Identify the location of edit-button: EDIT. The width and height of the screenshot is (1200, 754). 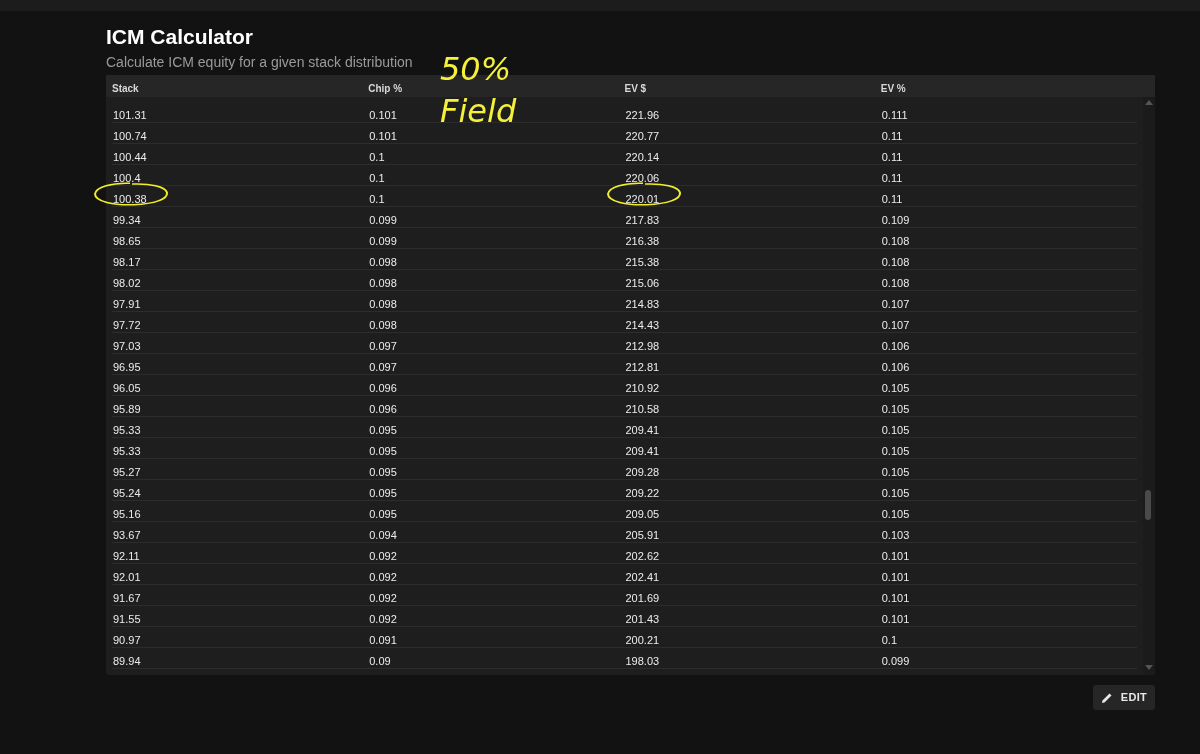
(1123, 697).